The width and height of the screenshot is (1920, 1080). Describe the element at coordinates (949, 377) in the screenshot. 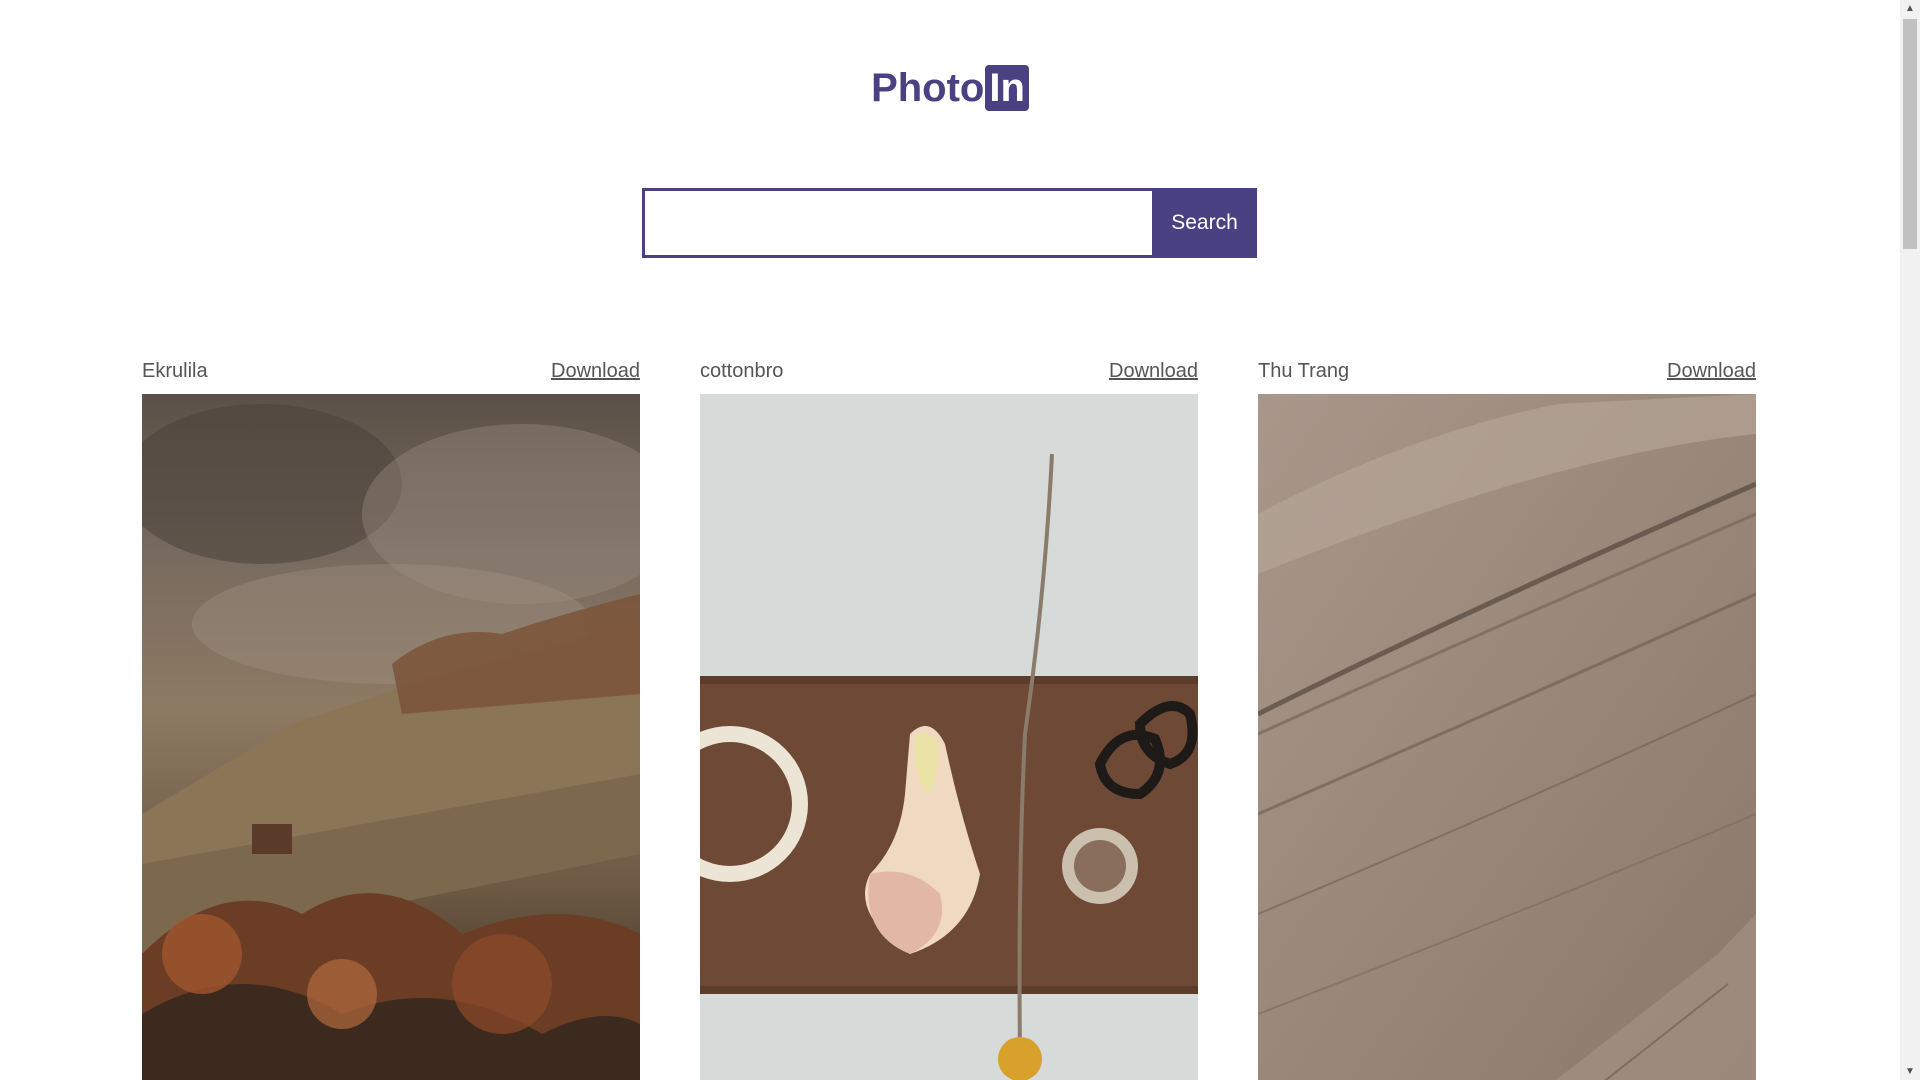

I see `photo-card-header: cottonbro Download` at that location.